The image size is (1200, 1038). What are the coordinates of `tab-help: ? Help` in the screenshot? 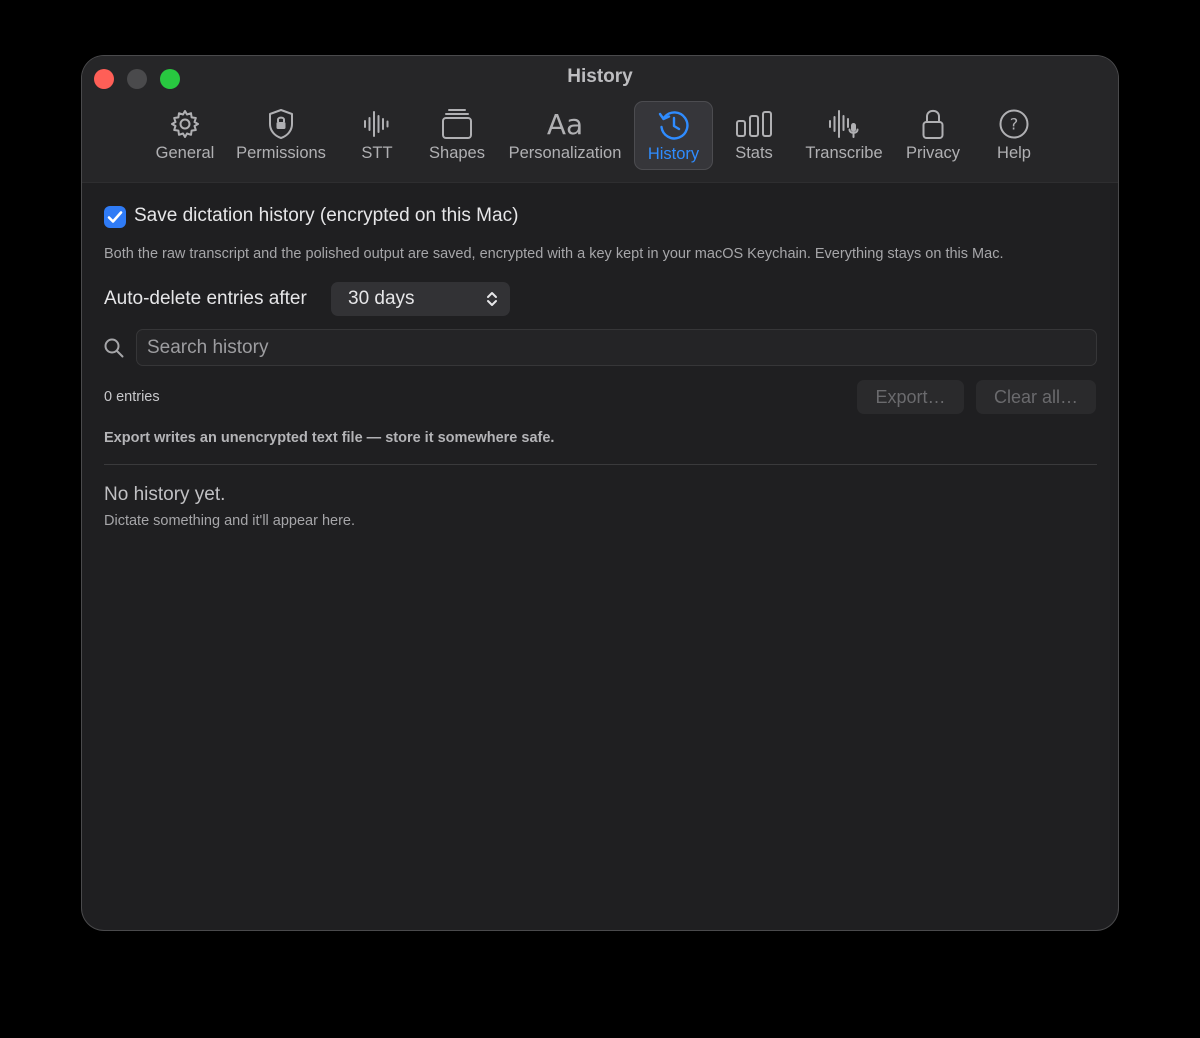 It's located at (1014, 135).